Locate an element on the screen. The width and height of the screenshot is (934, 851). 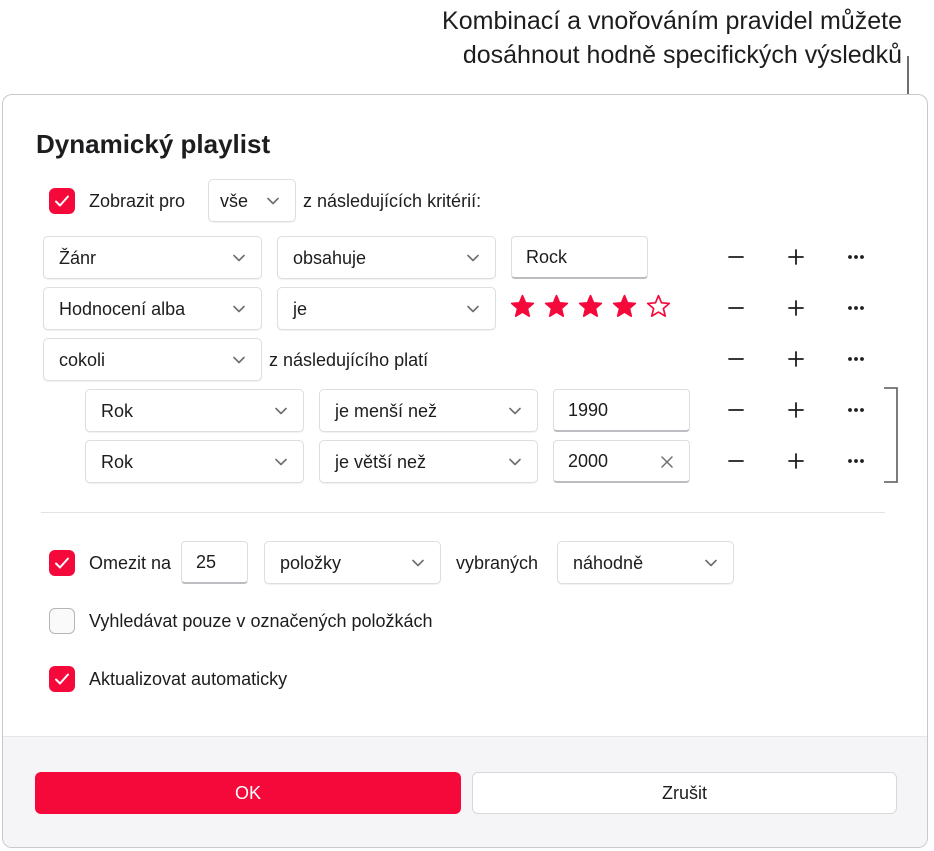
nested-rule-2-value-text: 2000 is located at coordinates (588, 461).